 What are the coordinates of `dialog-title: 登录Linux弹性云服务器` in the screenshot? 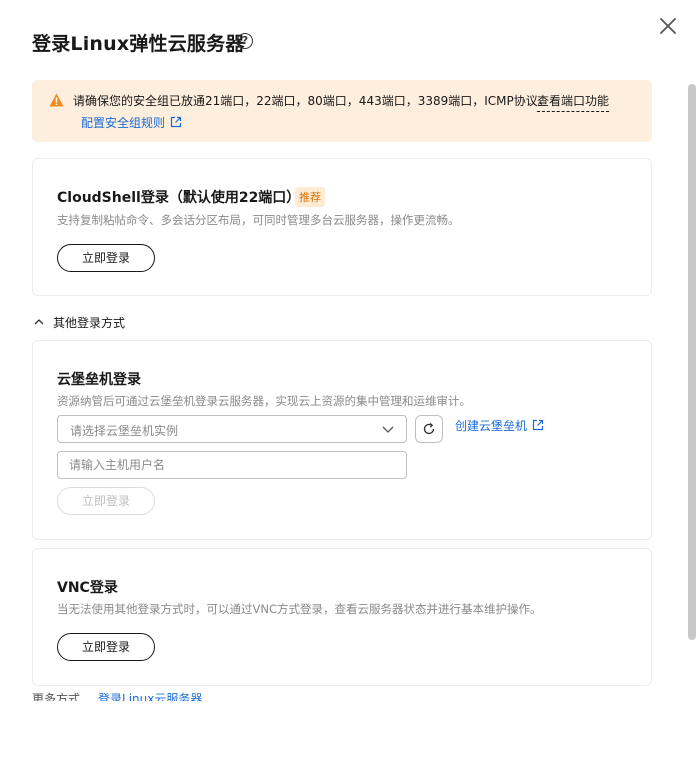 It's located at (138, 44).